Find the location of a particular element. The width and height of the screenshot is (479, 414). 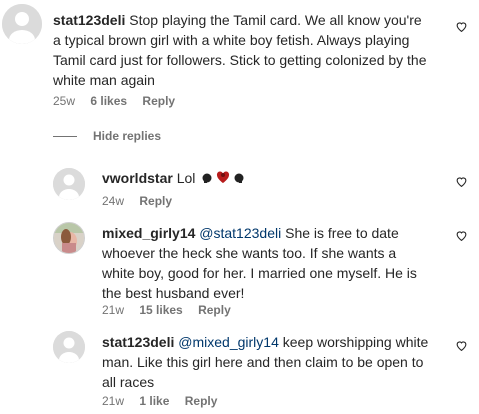

reply-body: vworldstar Lol is located at coordinates (267, 178).